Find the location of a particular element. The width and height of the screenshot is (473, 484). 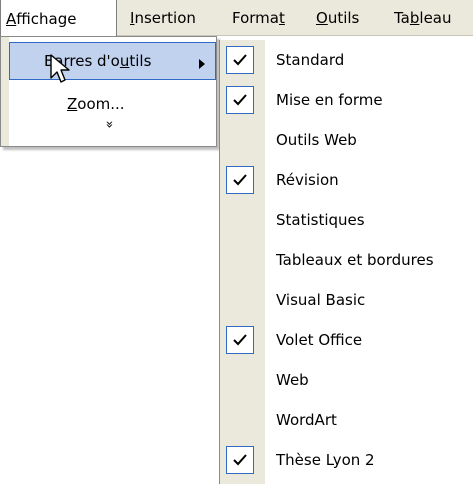

toolbar-item-outils-web: Outils Web is located at coordinates (346, 140).